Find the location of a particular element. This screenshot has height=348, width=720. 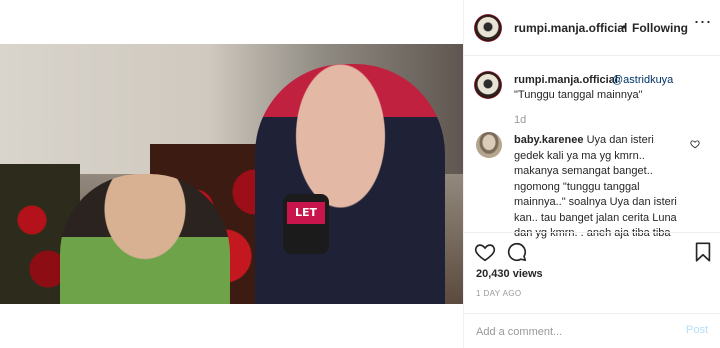

video-mic-brand: LET is located at coordinates (306, 213).